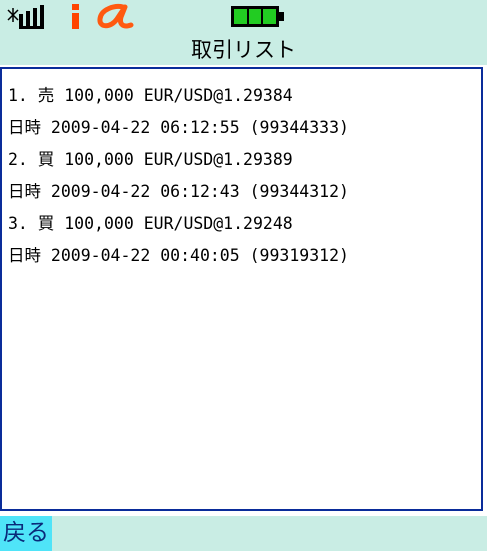 The height and width of the screenshot is (551, 487). Describe the element at coordinates (243, 533) in the screenshot. I see `softkey-bar: 戻る` at that location.